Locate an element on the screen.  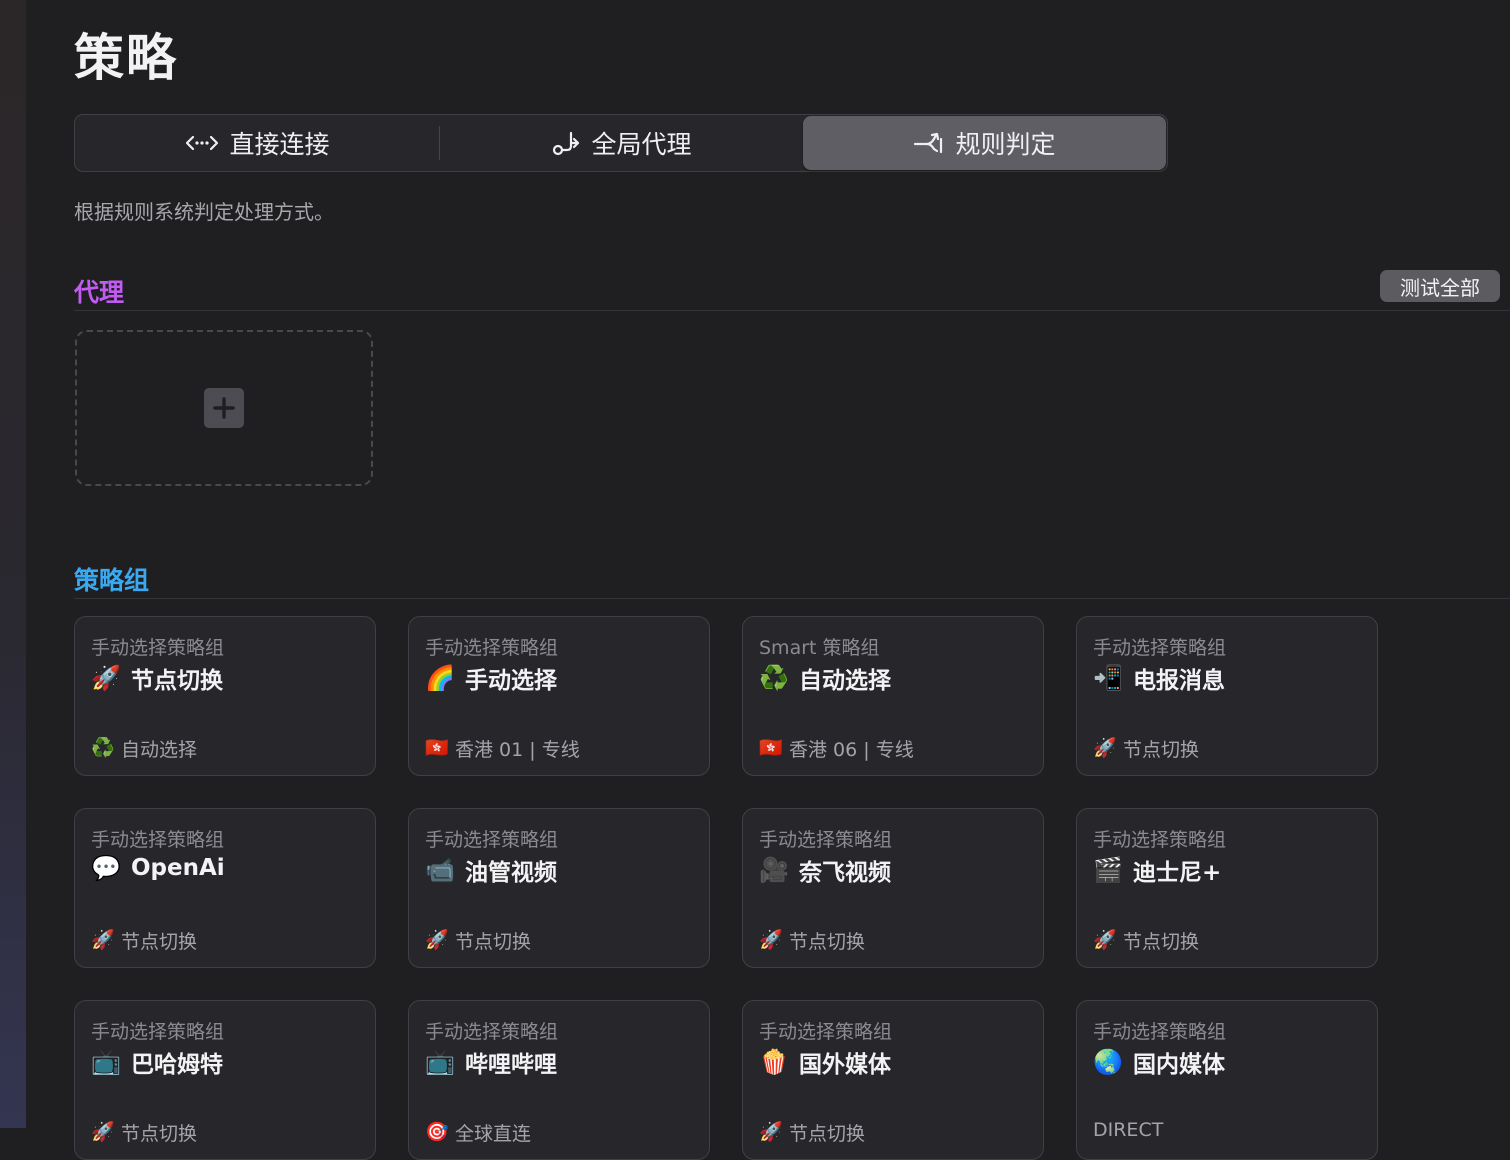
policy-group-title: 💬 OpenAi is located at coordinates (158, 868).